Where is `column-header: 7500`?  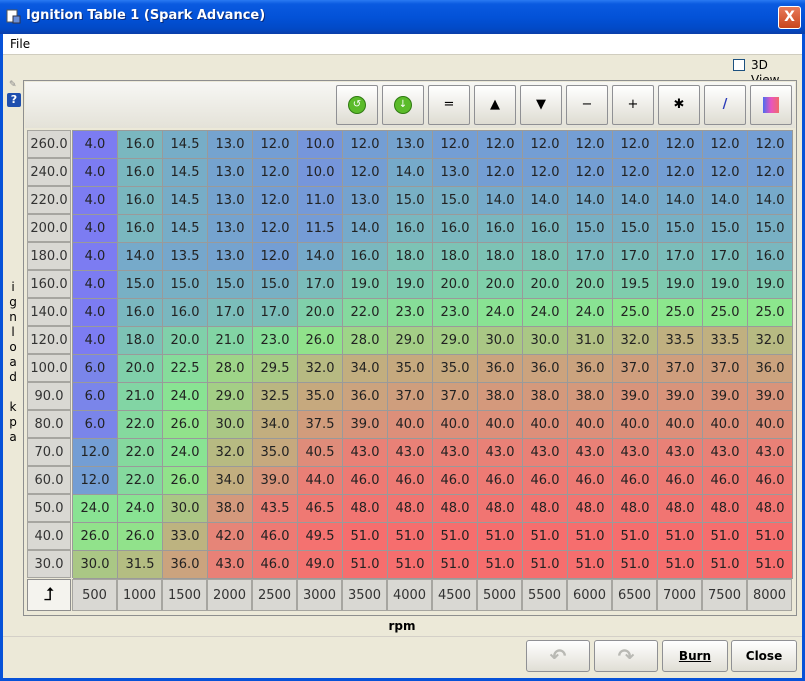
column-header: 7500 is located at coordinates (724, 595).